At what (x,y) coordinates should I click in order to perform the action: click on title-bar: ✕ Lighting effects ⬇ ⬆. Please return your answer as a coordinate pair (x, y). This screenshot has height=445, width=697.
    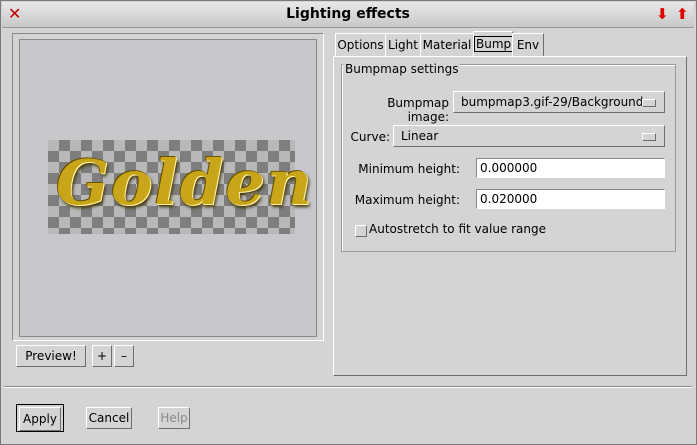
    Looking at the image, I should click on (348, 15).